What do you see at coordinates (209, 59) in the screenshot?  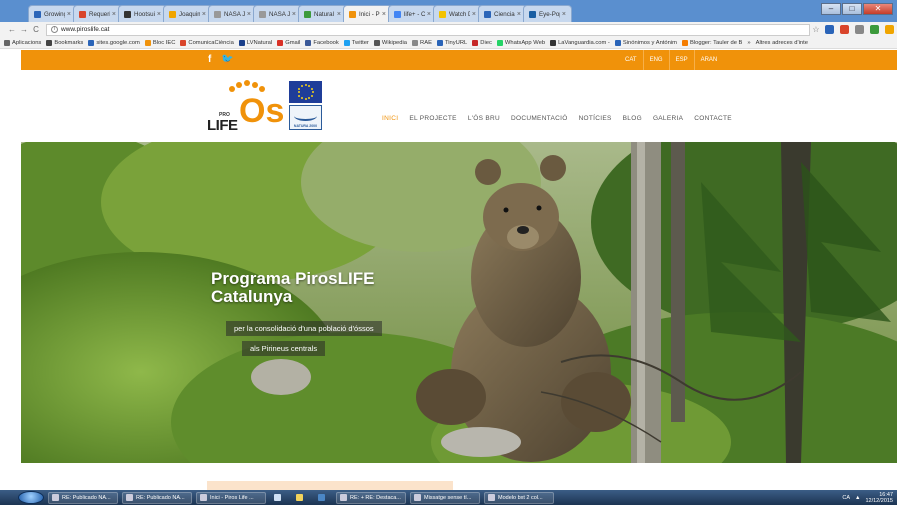 I see `facebook-icon: f` at bounding box center [209, 59].